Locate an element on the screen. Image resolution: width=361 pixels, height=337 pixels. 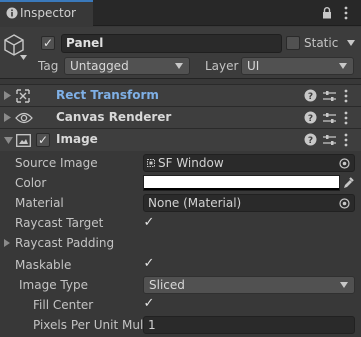
layer-value: UI is located at coordinates (253, 66).